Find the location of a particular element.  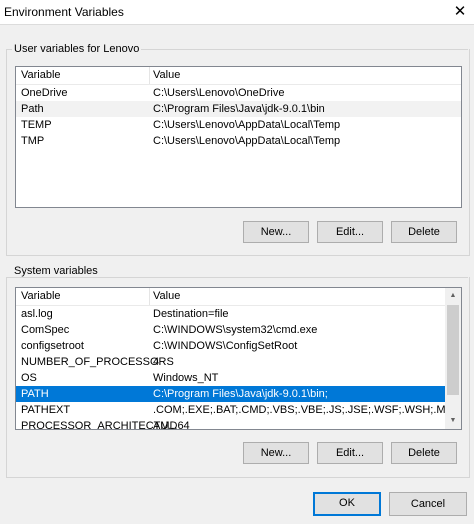

variable-value: Windows_NT is located at coordinates (186, 378).